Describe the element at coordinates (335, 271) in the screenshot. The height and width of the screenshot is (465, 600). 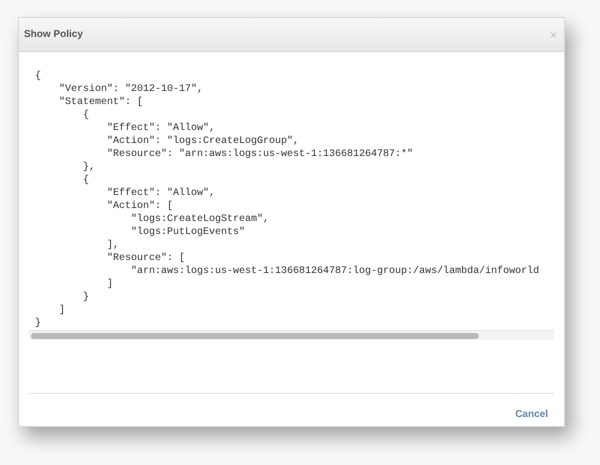
I see `code-line: "arn:aws:logs:us-west-1:136681264787:log-group:/aws/lambda/infoworld` at that location.